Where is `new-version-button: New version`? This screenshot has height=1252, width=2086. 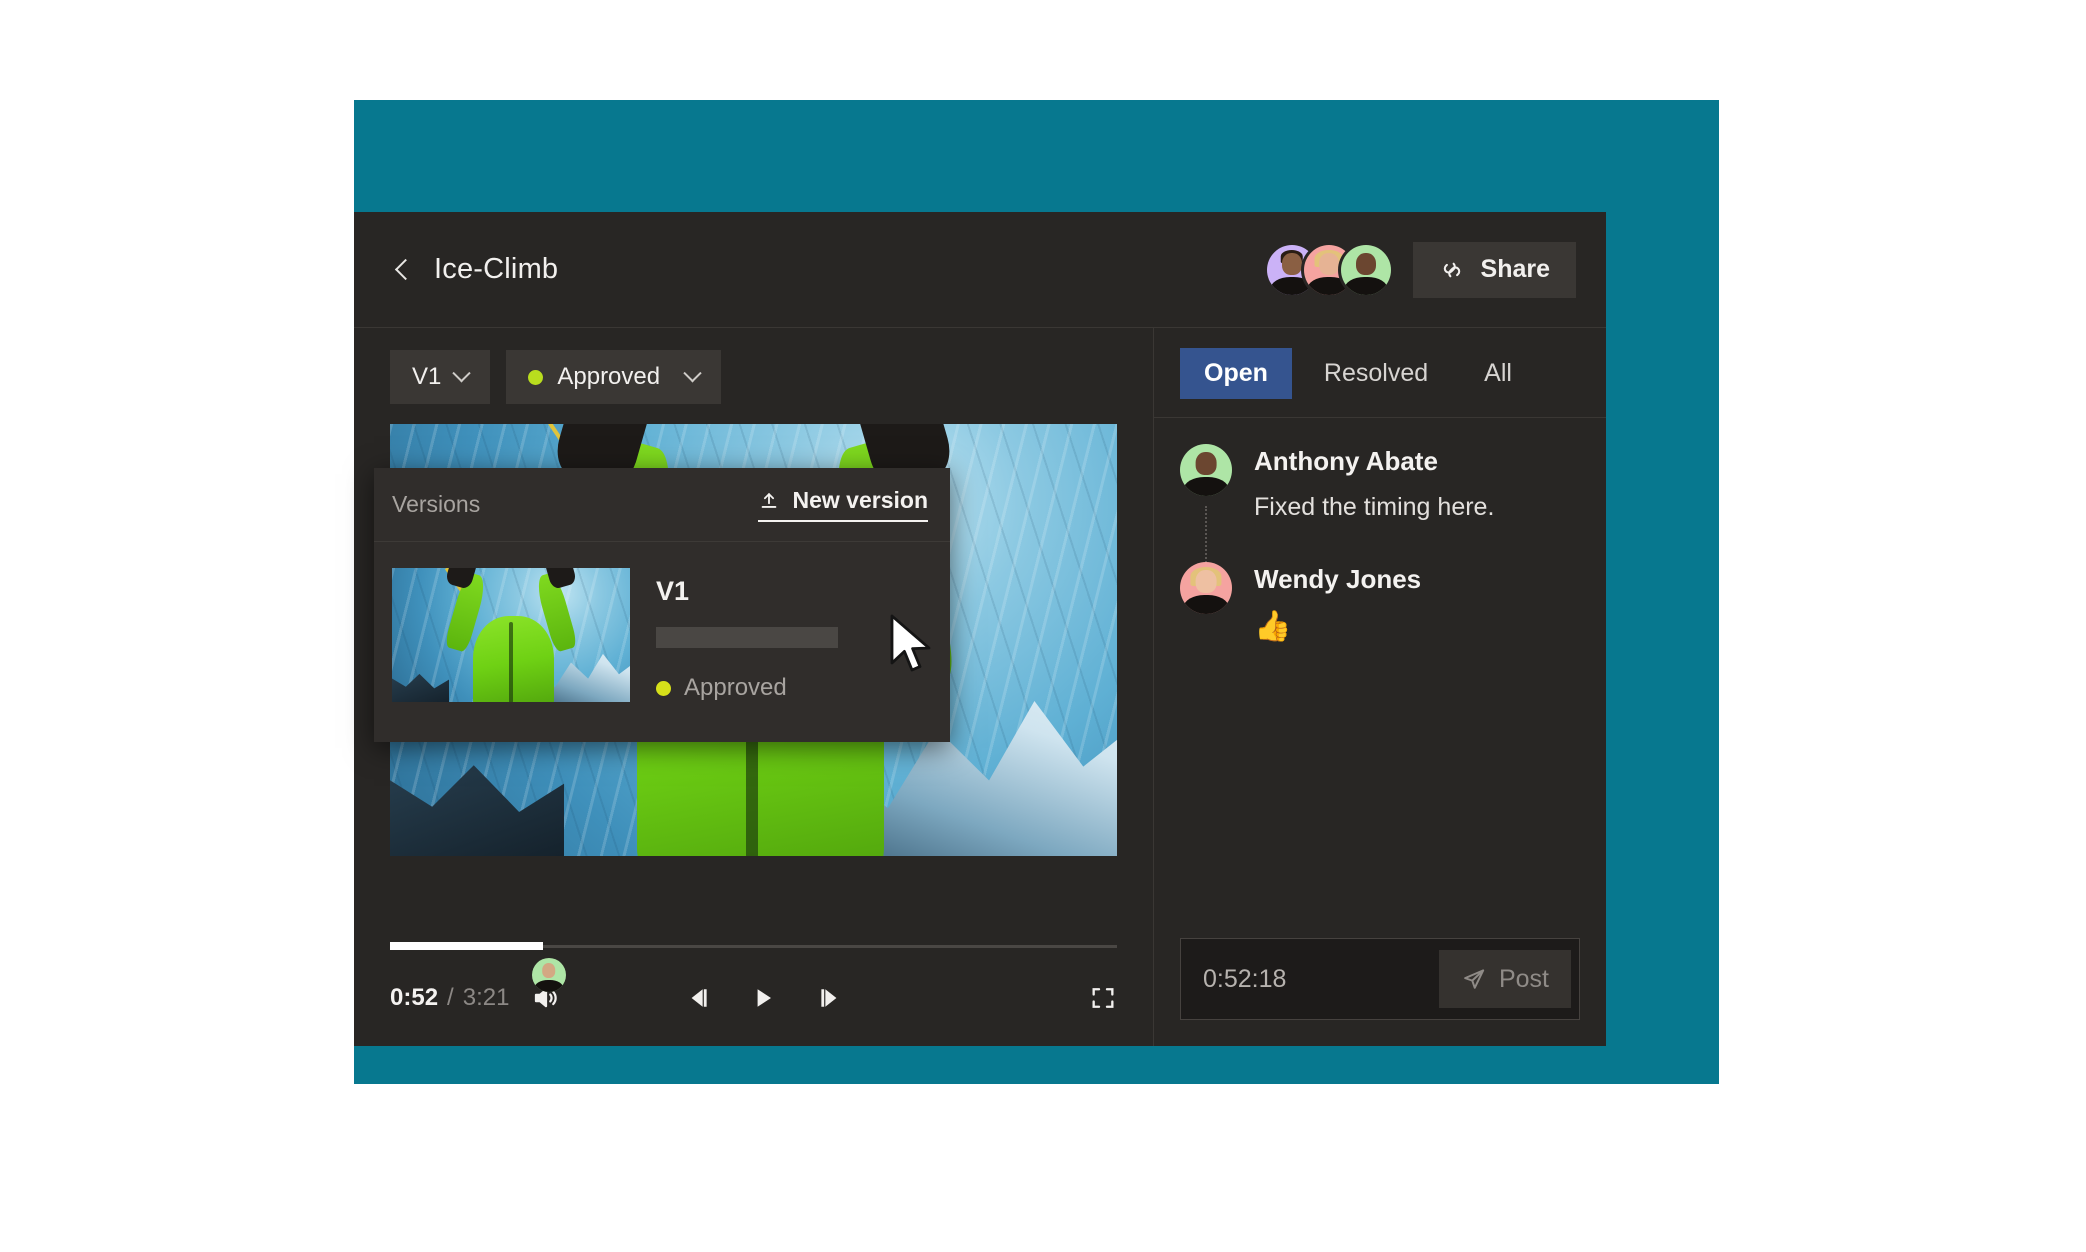
new-version-button: New version is located at coordinates (843, 504).